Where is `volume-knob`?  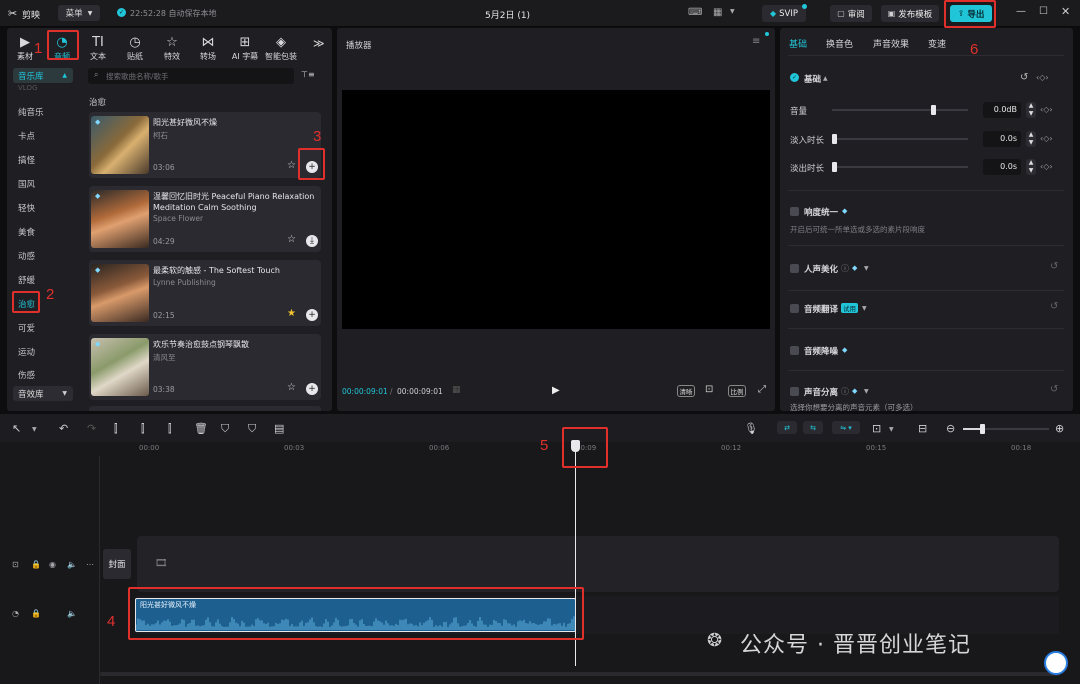 volume-knob is located at coordinates (933, 110).